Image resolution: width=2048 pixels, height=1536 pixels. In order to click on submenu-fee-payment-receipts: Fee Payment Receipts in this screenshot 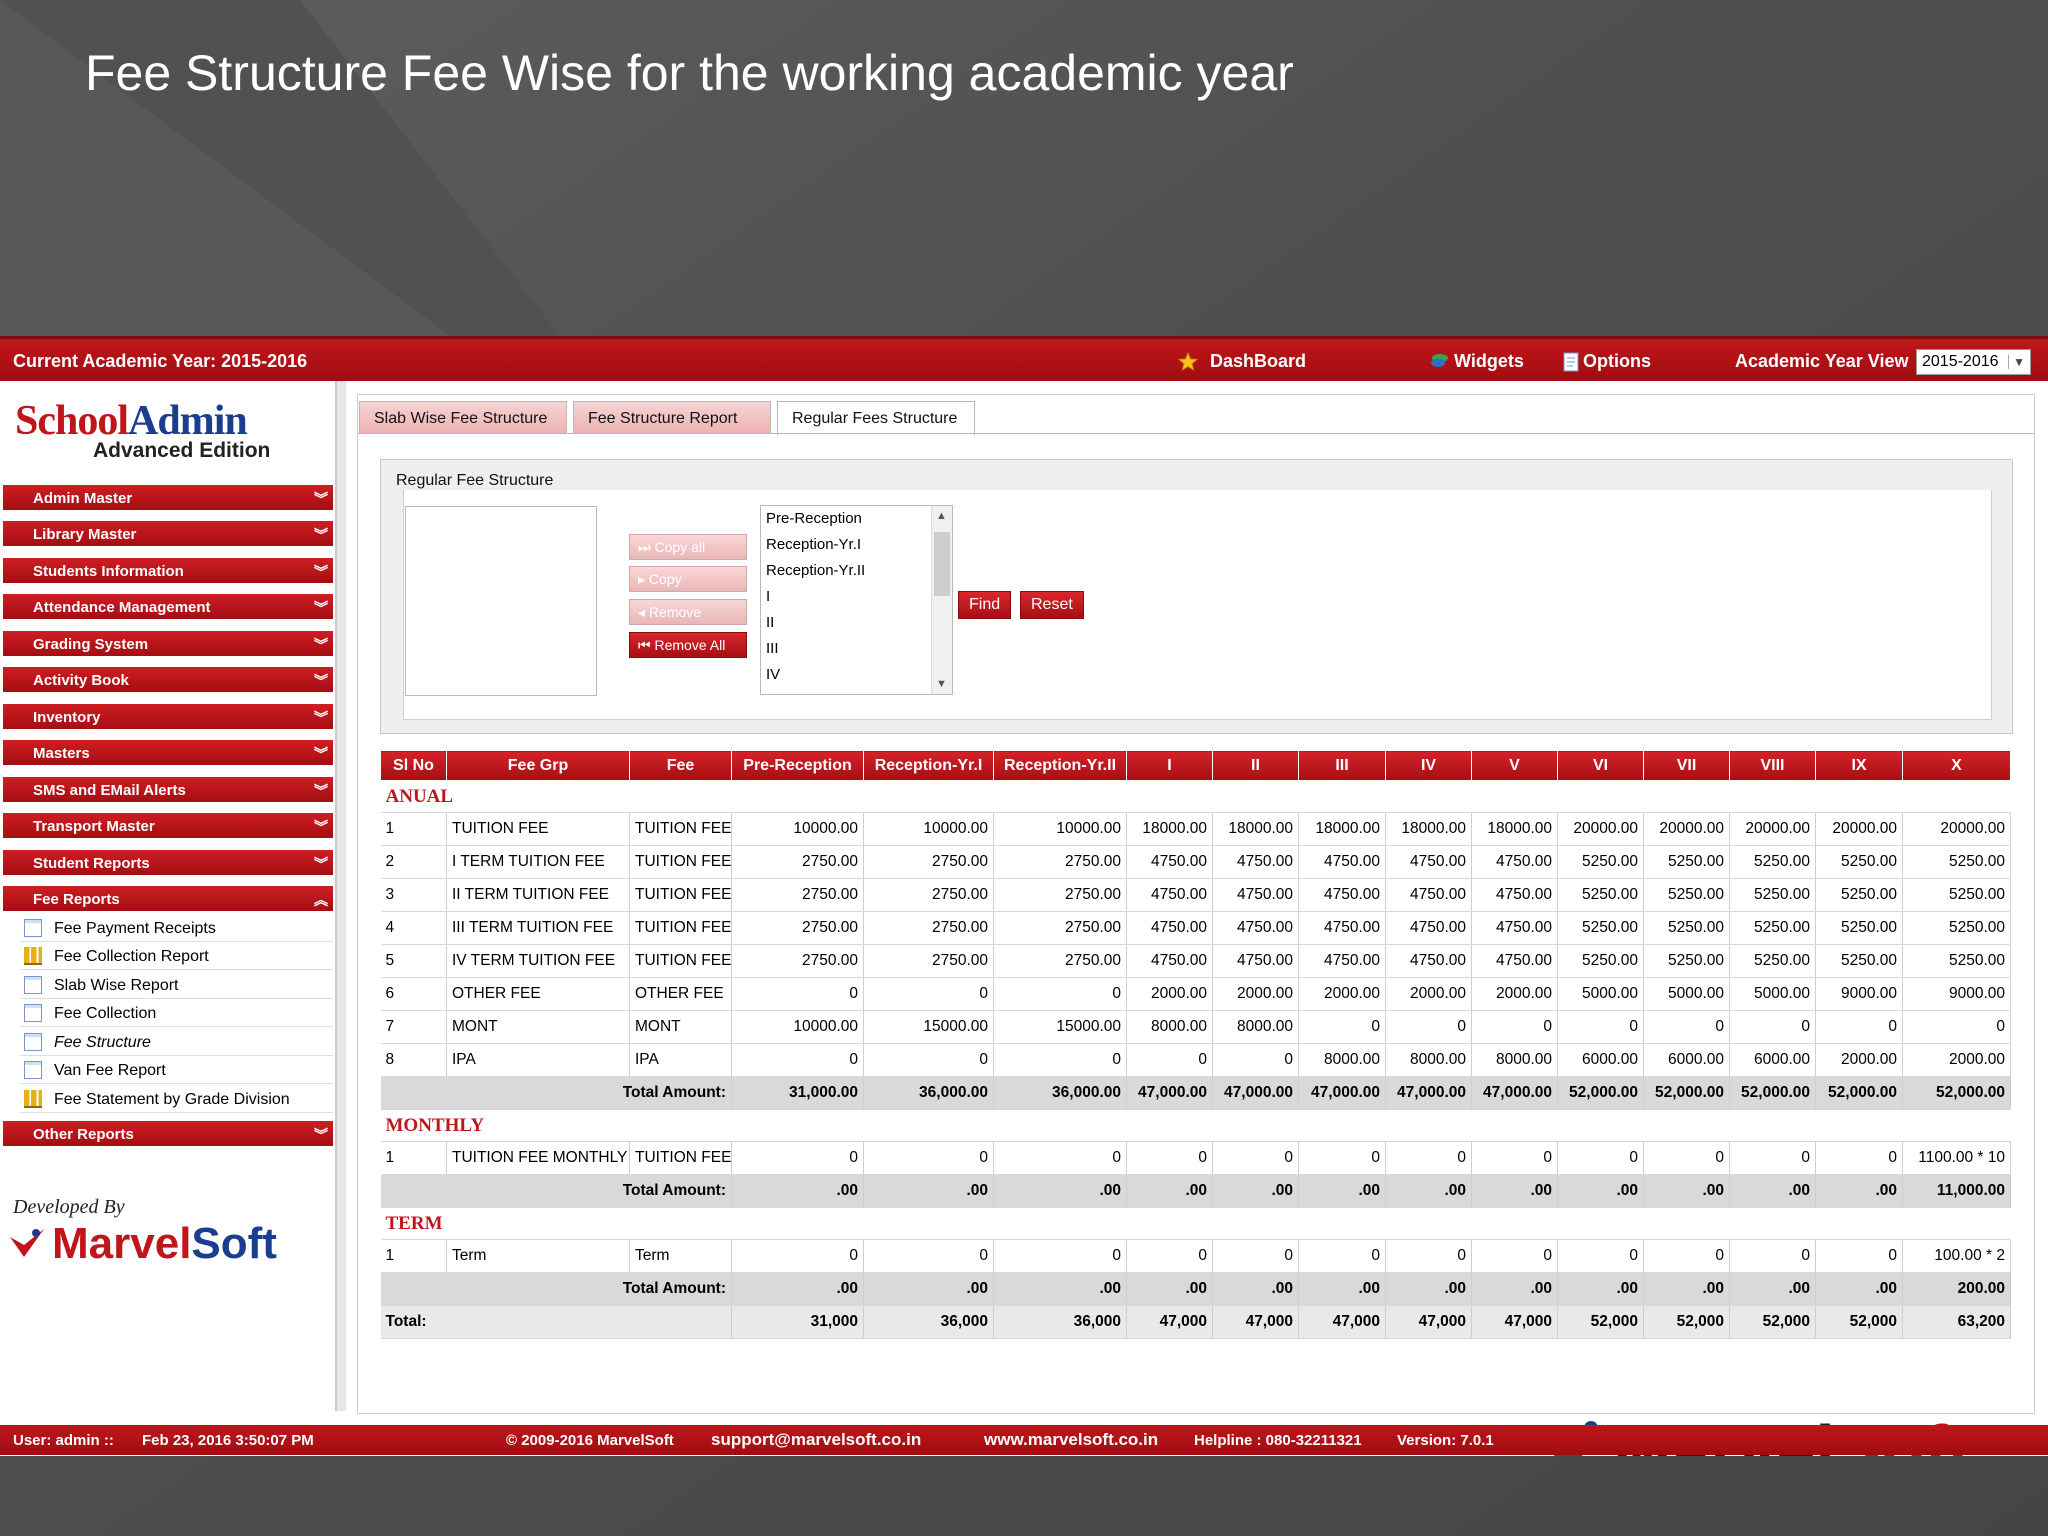, I will do `click(176, 928)`.